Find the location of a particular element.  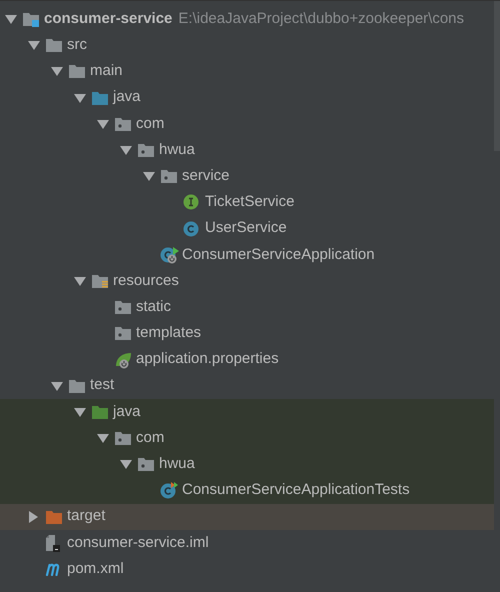

tree-item: ConsumerServiceApplicationTests is located at coordinates (296, 490).